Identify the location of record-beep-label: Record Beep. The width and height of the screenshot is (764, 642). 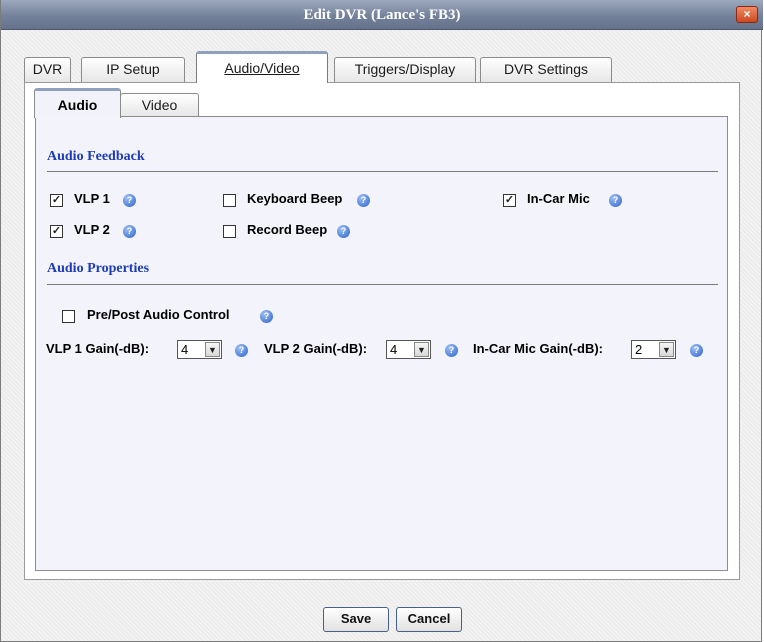
(287, 229).